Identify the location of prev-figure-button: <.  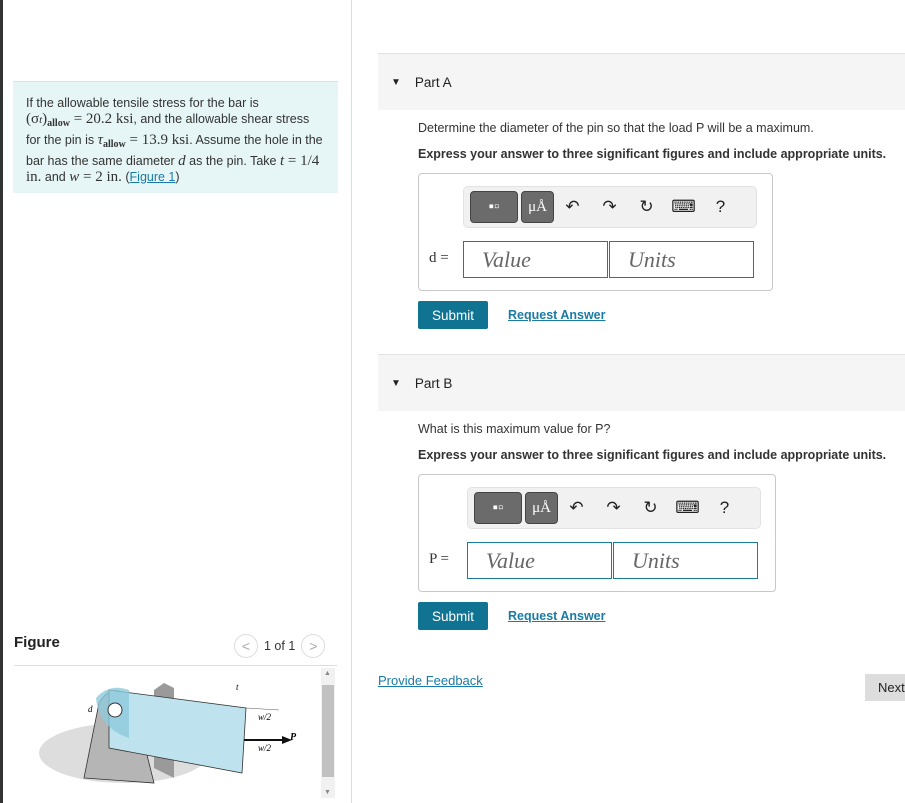
(246, 646).